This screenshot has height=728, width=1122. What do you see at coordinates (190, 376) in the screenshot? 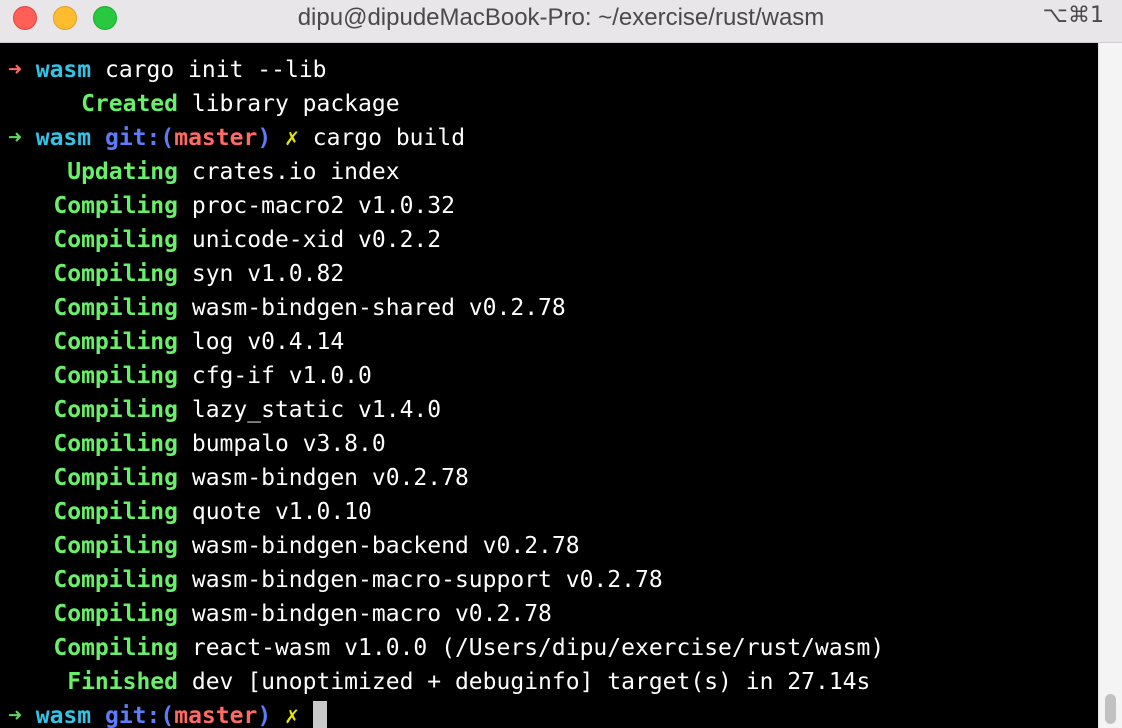
I see `output-line: Compiling cfg-if v1.0.0` at bounding box center [190, 376].